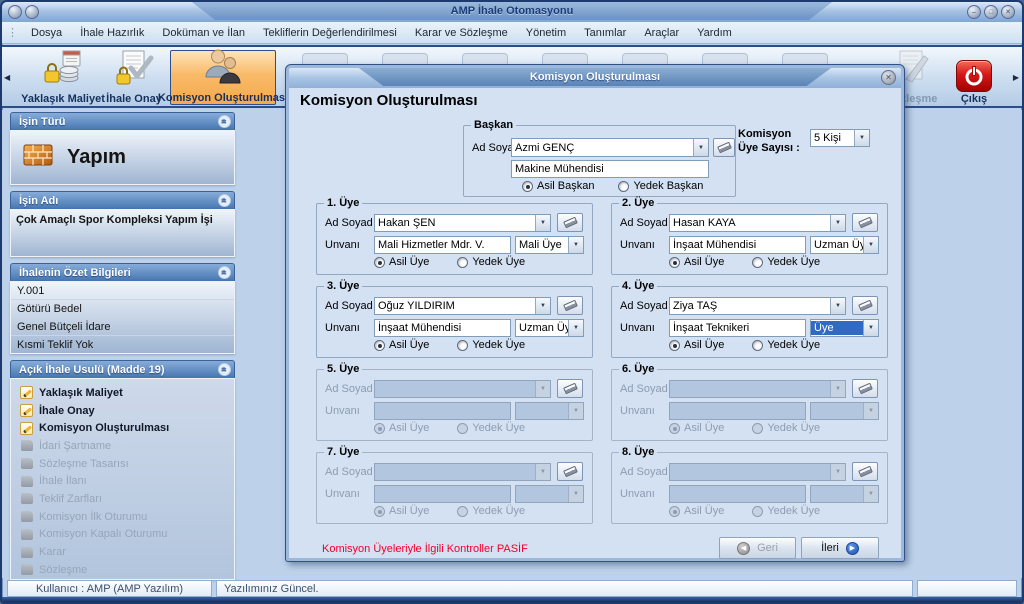 The height and width of the screenshot is (604, 1024). I want to click on toolbar-item-yaklasik-maliyet: Yaklaşık Maliyet, so click(63, 77).